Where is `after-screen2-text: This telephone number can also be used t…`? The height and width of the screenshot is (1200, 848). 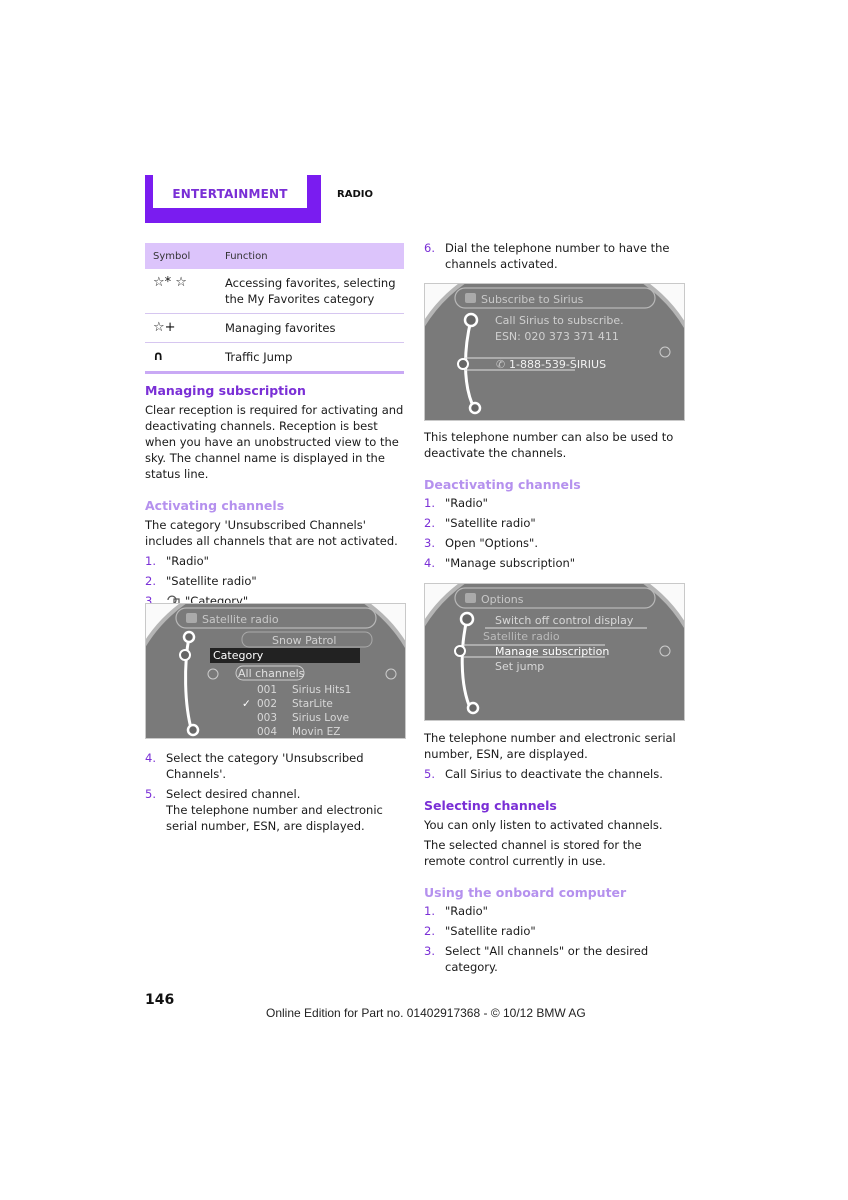 after-screen2-text: This telephone number can also be used t… is located at coordinates (549, 445).